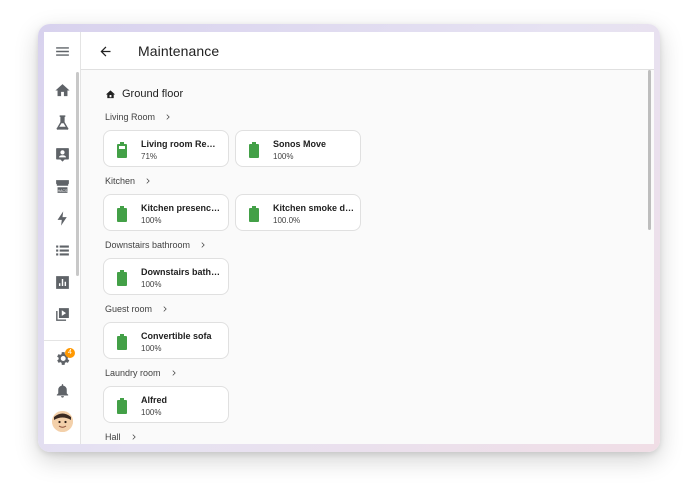  I want to click on area-name: Laundry room, so click(133, 373).